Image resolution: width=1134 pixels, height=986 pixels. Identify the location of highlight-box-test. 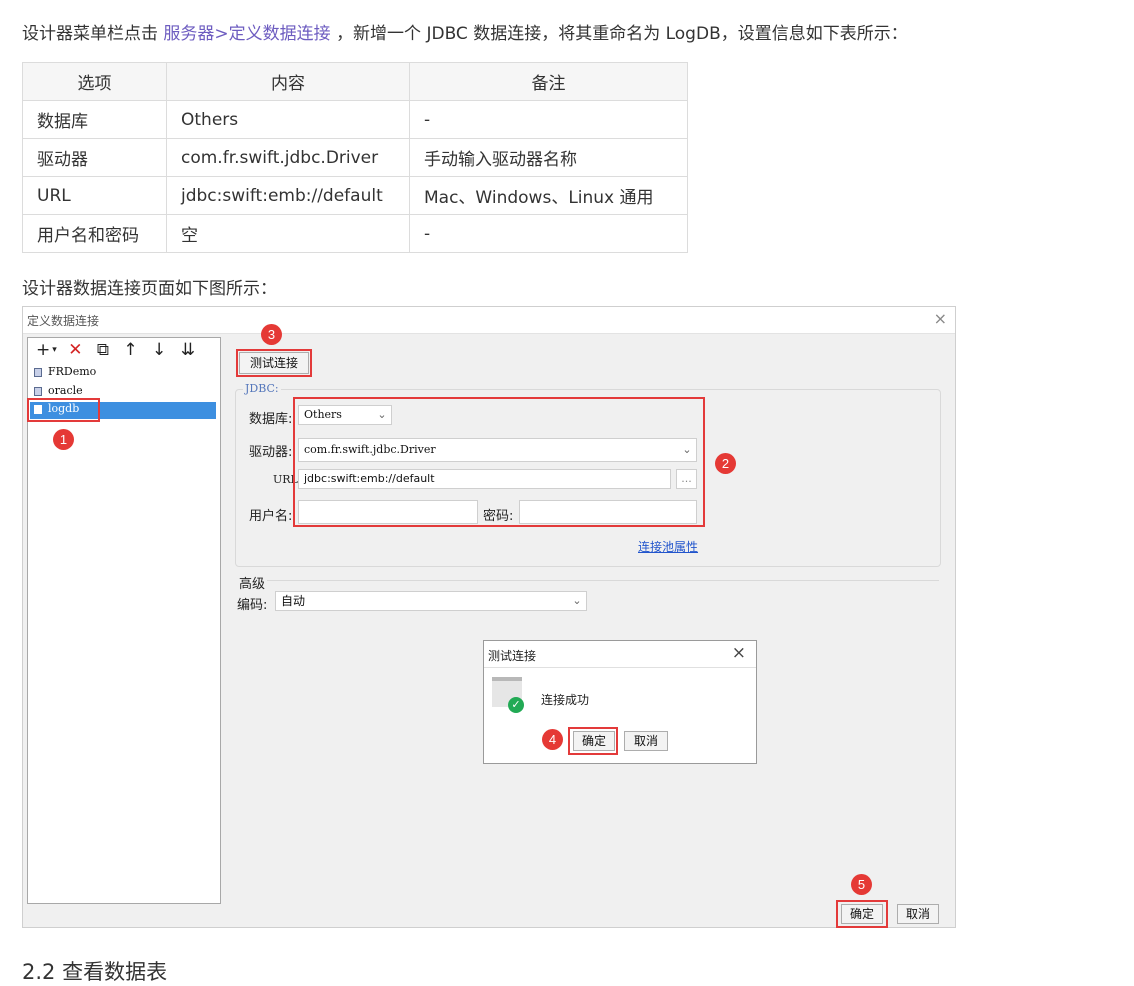
(274, 363).